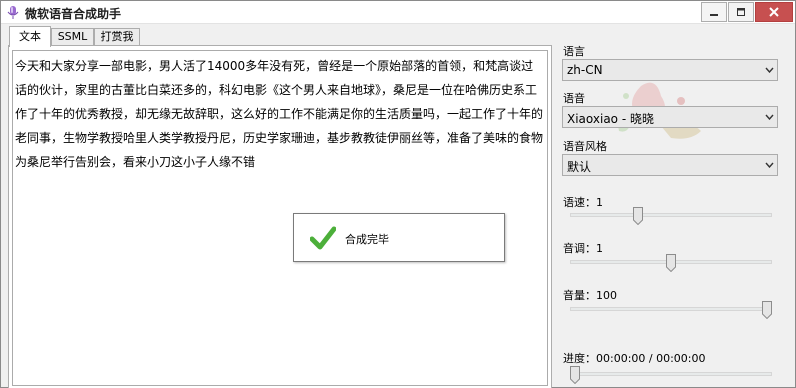 The height and width of the screenshot is (388, 796). I want to click on maximize-button, so click(741, 12).